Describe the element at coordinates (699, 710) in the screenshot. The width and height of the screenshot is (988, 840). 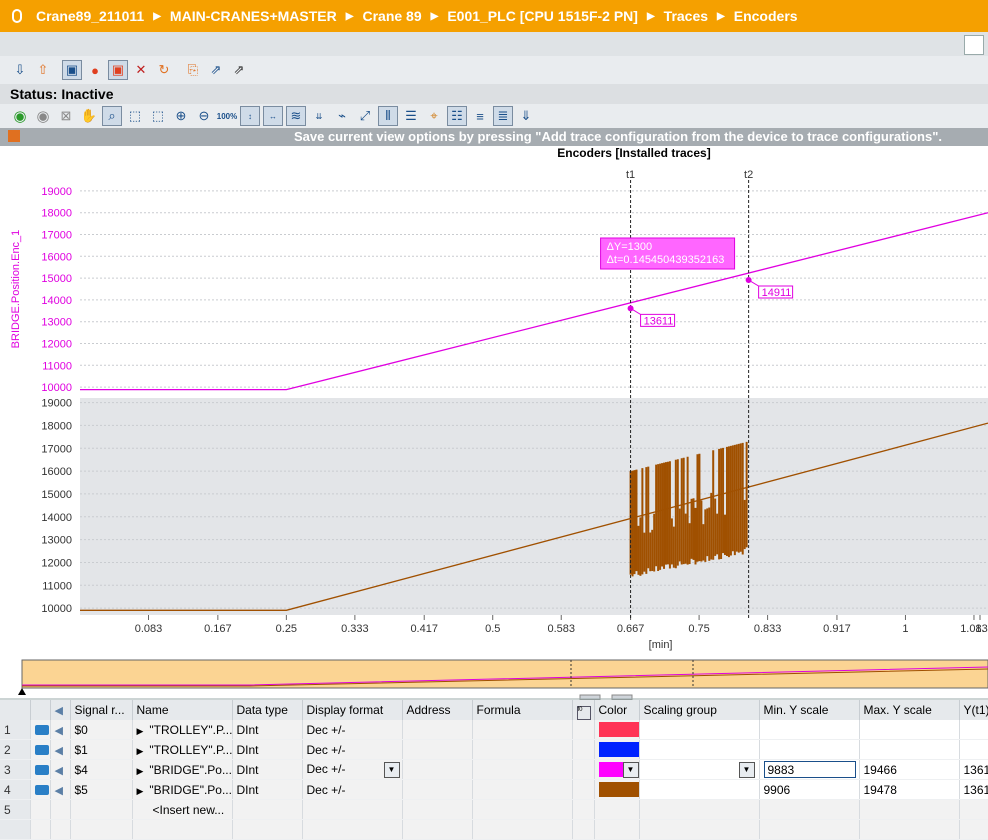
I see `column-header: Scaling group` at that location.